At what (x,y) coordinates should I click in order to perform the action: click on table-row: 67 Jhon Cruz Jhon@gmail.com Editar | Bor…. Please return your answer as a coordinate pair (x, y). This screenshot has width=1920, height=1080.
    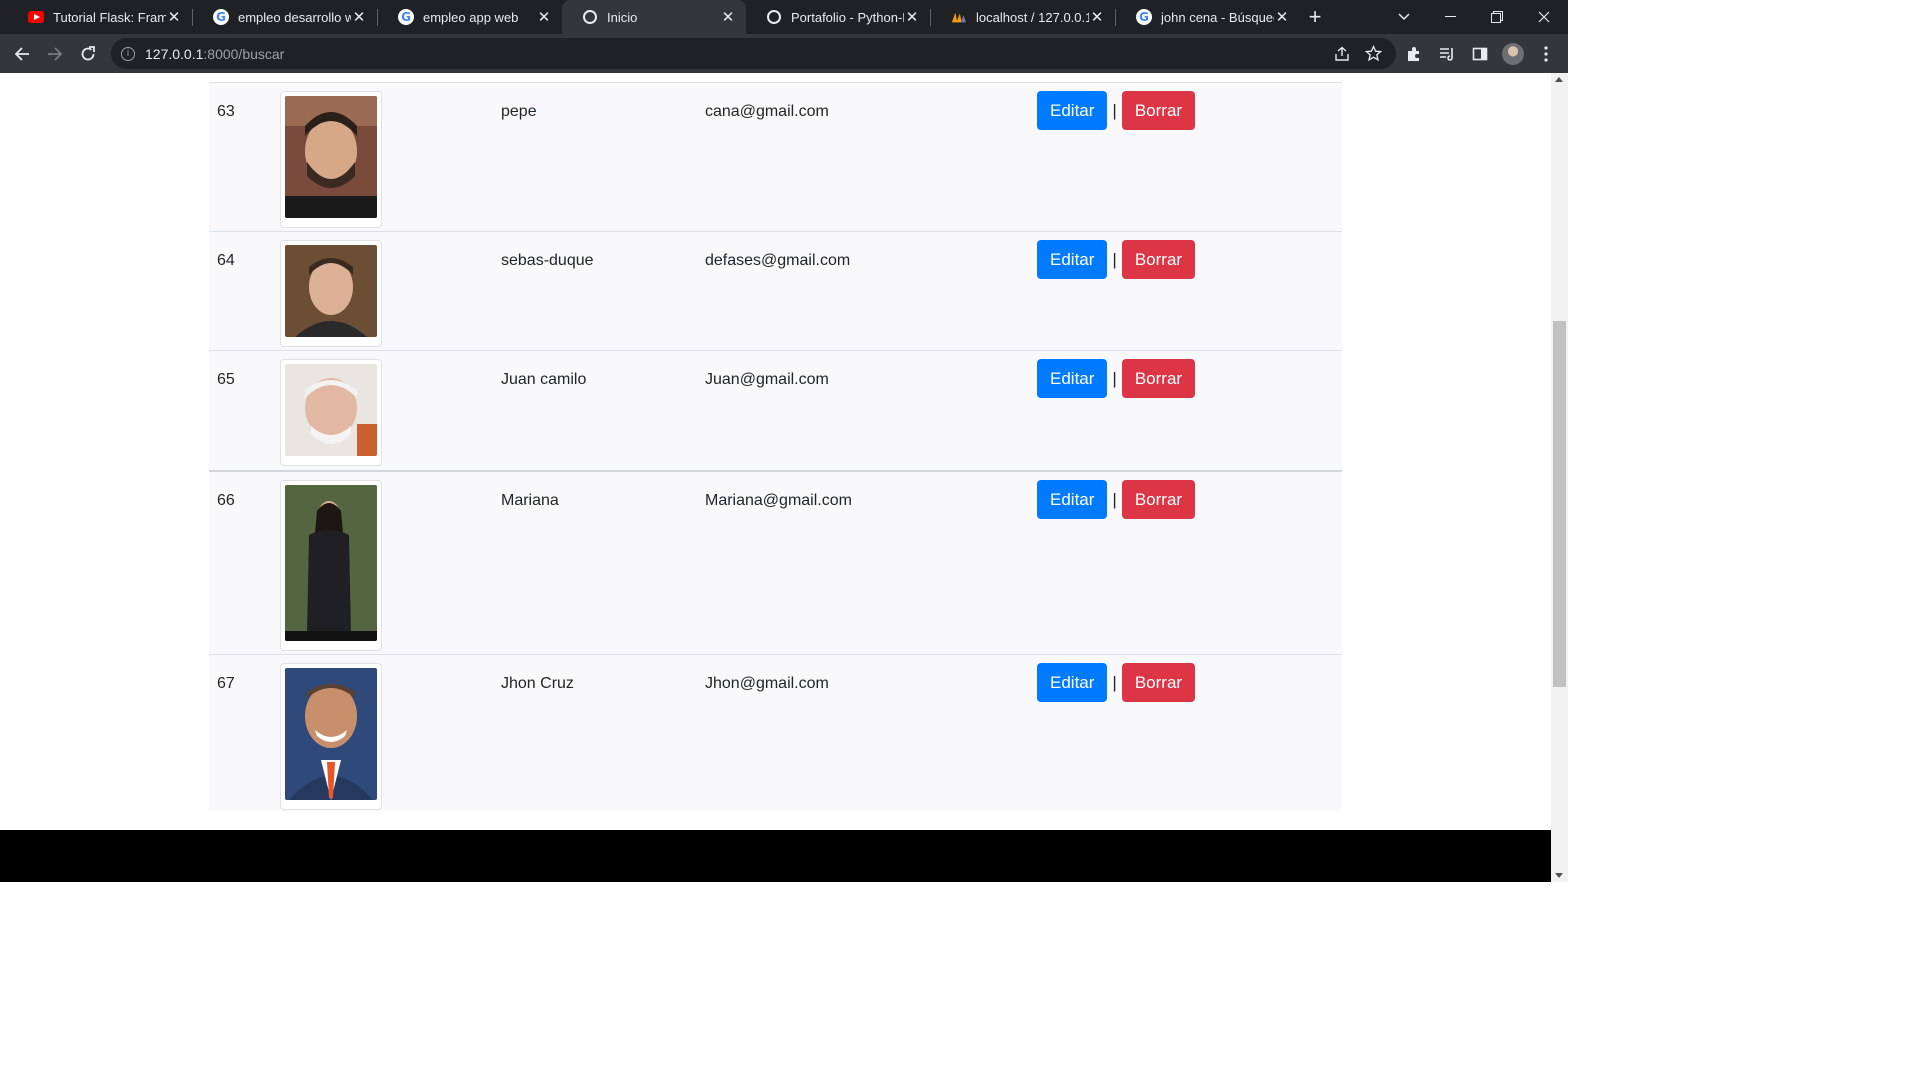
    Looking at the image, I should click on (775, 732).